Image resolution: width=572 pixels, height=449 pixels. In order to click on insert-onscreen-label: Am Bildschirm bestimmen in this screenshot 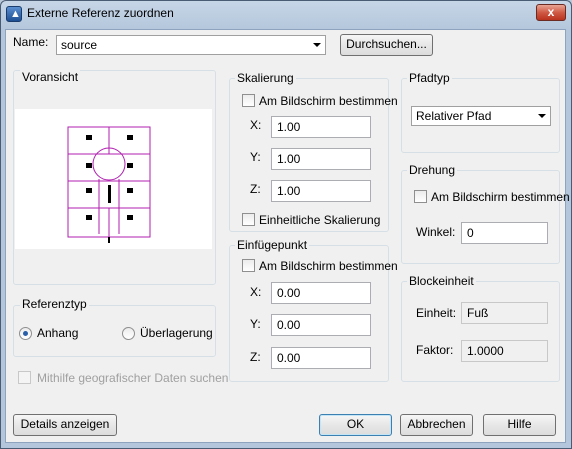, I will do `click(328, 266)`.